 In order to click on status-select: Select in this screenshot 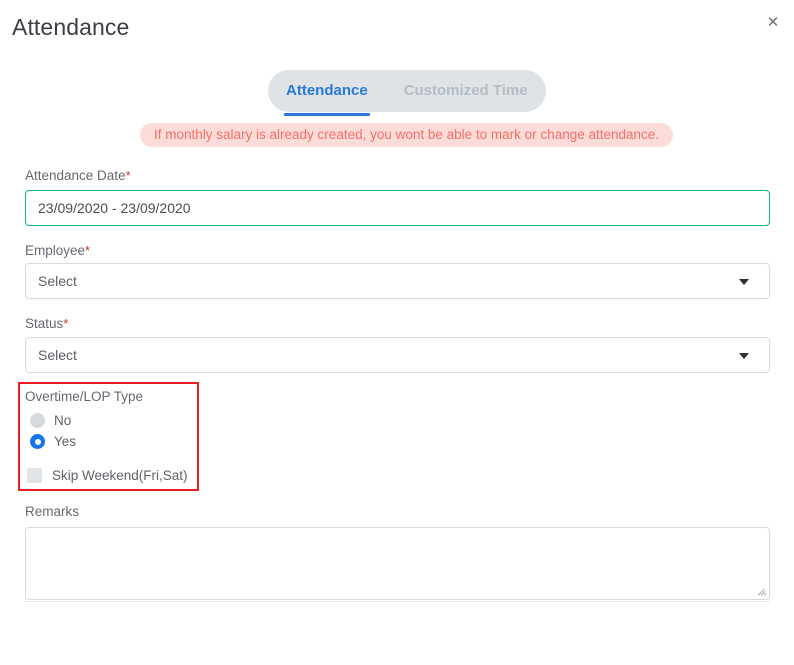, I will do `click(397, 355)`.